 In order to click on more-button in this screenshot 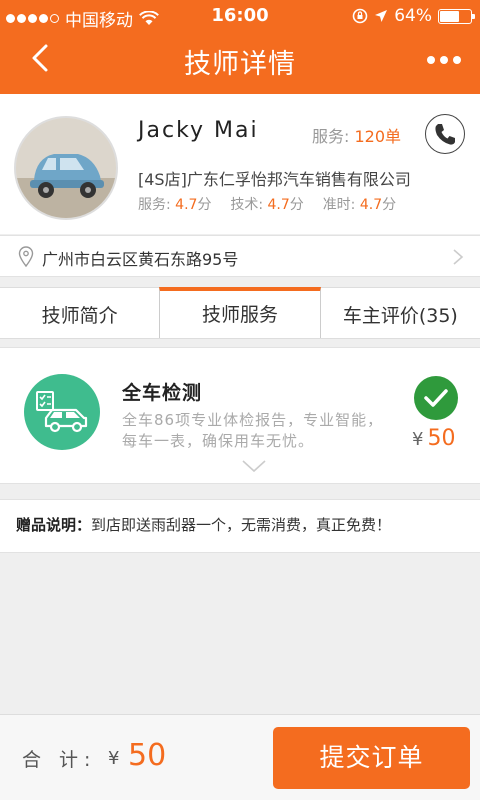, I will do `click(444, 60)`.